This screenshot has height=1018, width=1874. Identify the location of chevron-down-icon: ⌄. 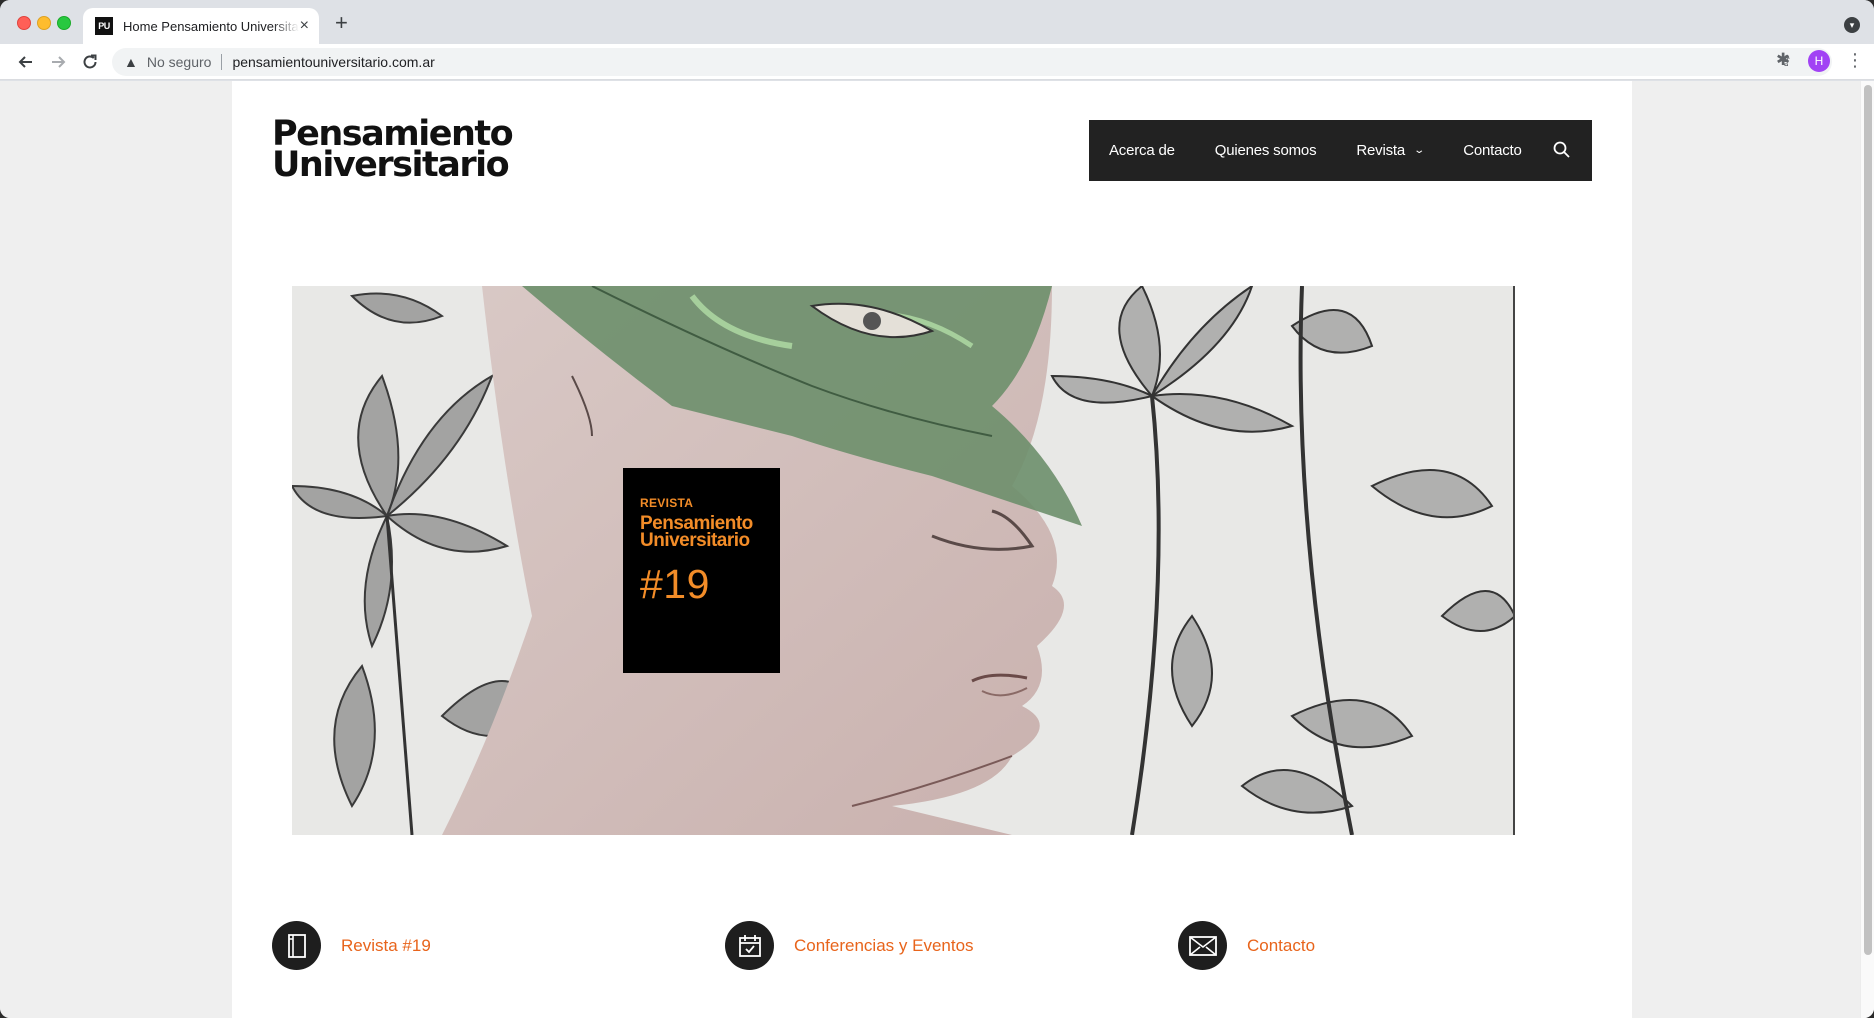
(1419, 150).